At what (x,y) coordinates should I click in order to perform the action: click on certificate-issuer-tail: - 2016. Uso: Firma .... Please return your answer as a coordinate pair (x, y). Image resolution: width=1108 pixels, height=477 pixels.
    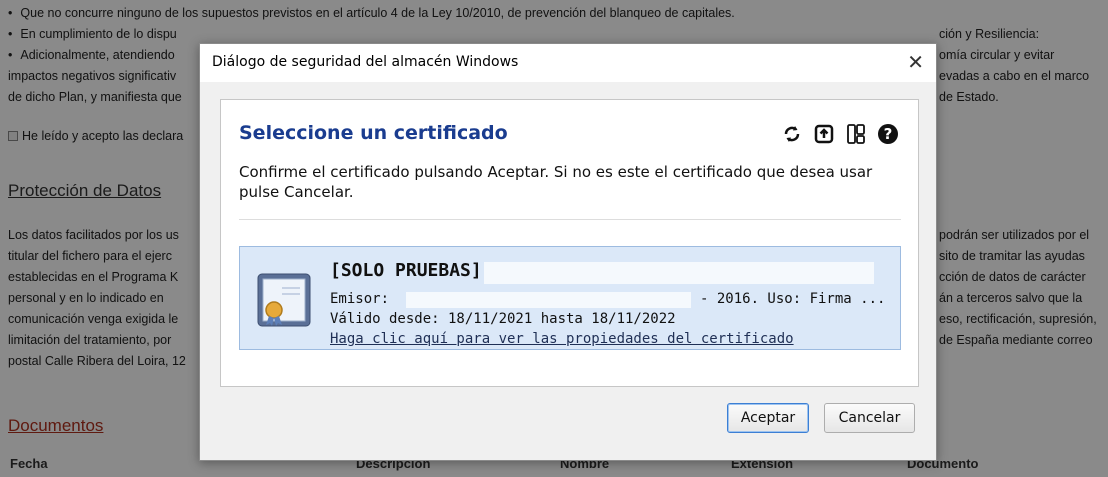
    Looking at the image, I should click on (793, 299).